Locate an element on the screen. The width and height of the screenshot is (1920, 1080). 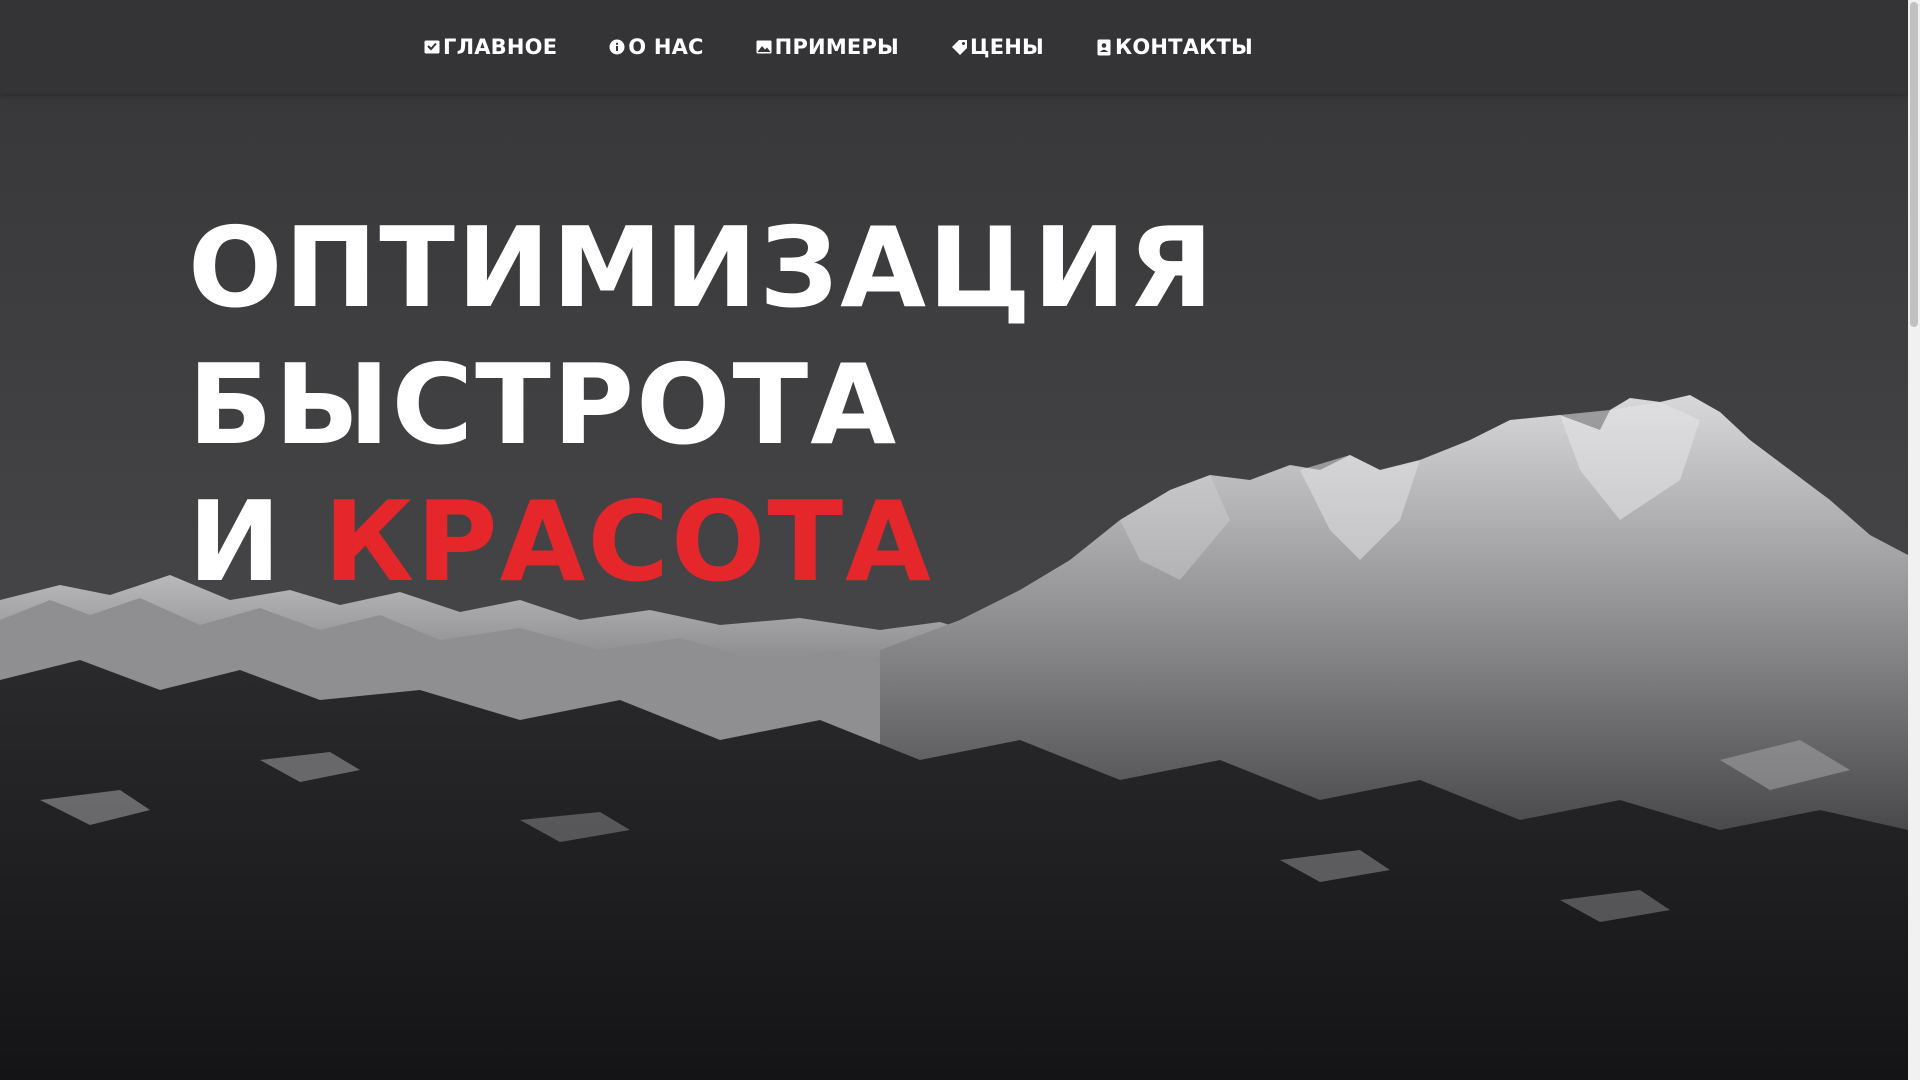
nav-item-label: ПРИМЕРЫ is located at coordinates (837, 47).